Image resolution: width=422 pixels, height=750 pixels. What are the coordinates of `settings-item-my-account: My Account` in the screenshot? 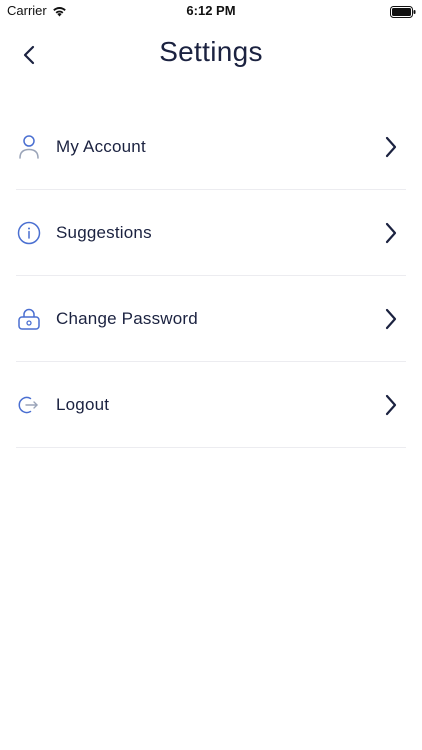 It's located at (211, 147).